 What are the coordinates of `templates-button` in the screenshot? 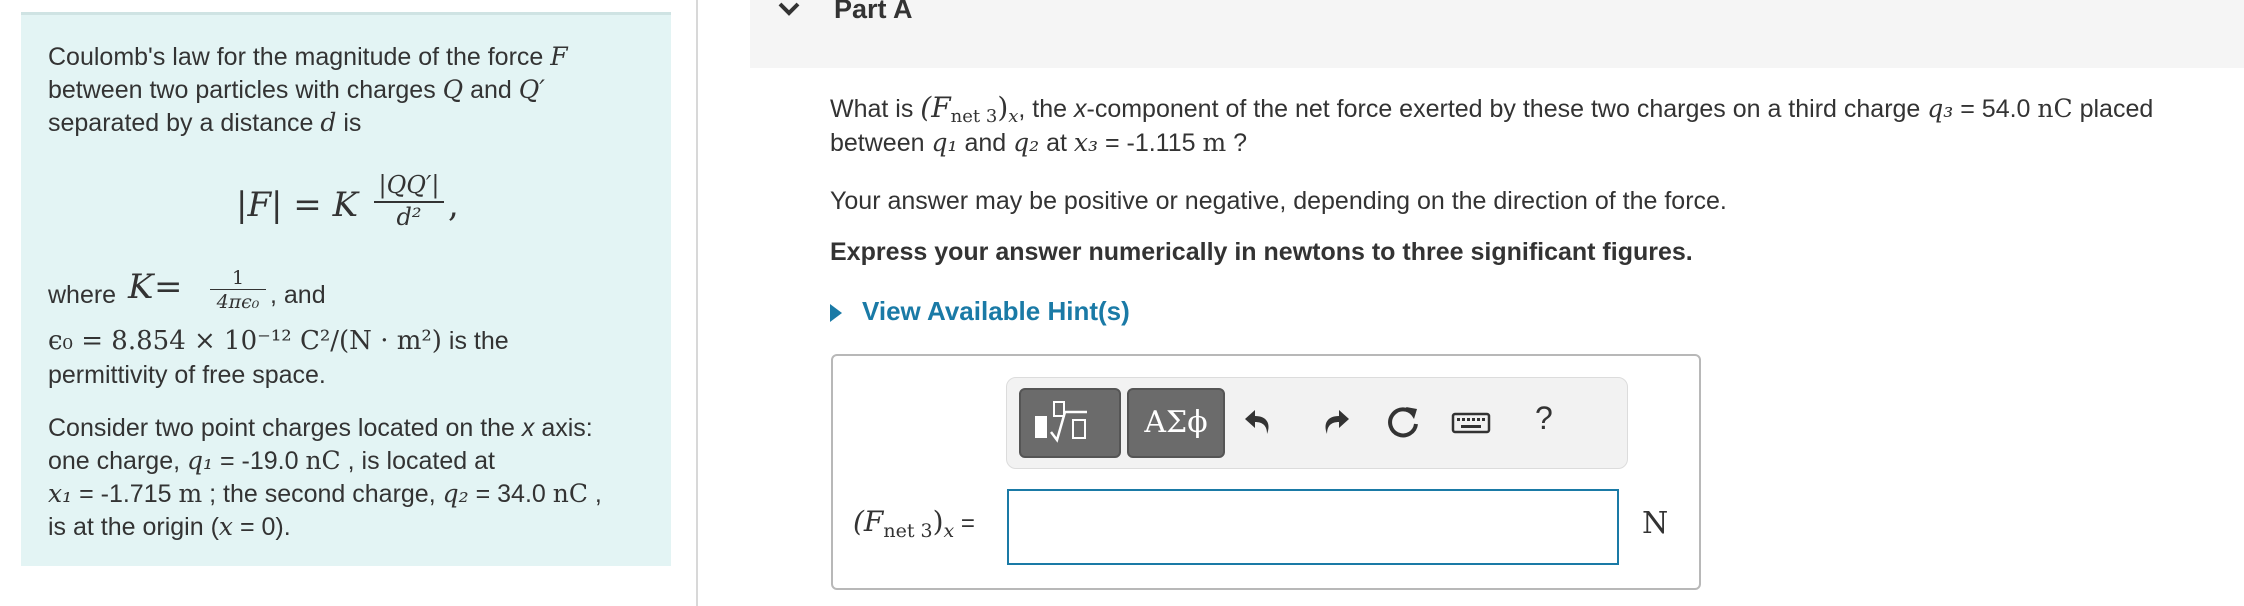 It's located at (1070, 423).